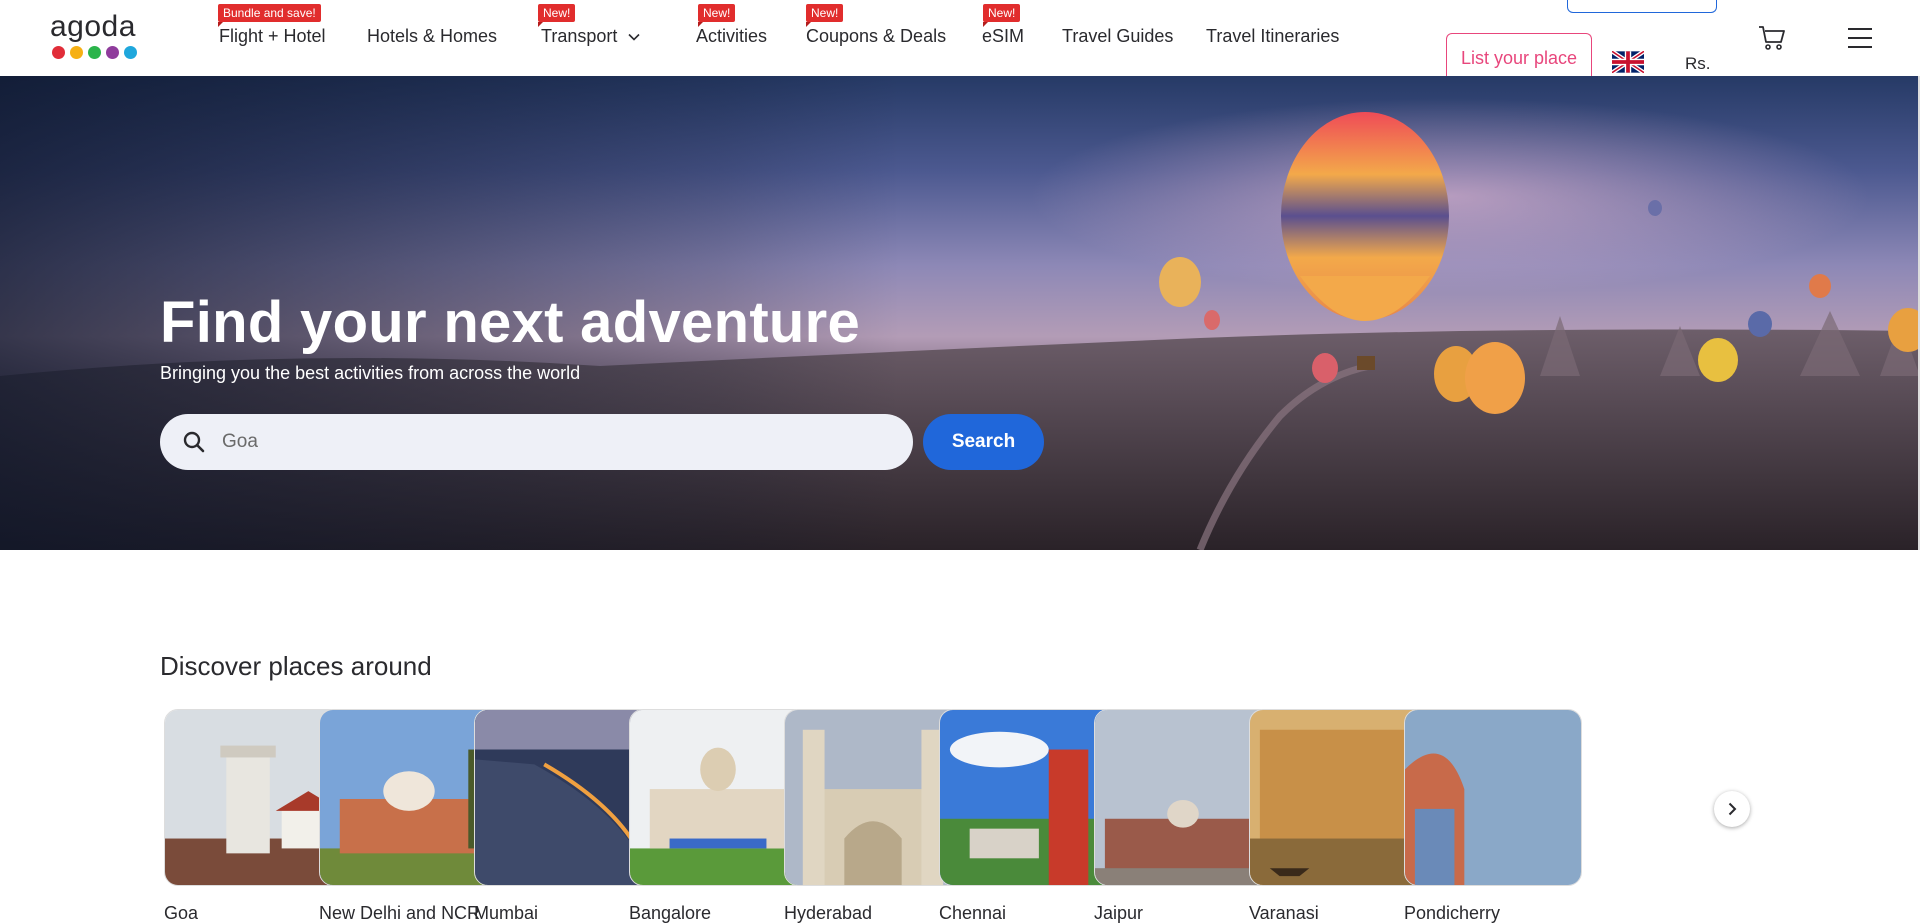 The image size is (1920, 923). Describe the element at coordinates (1119, 913) in the screenshot. I see `place-label: Jaipur` at that location.